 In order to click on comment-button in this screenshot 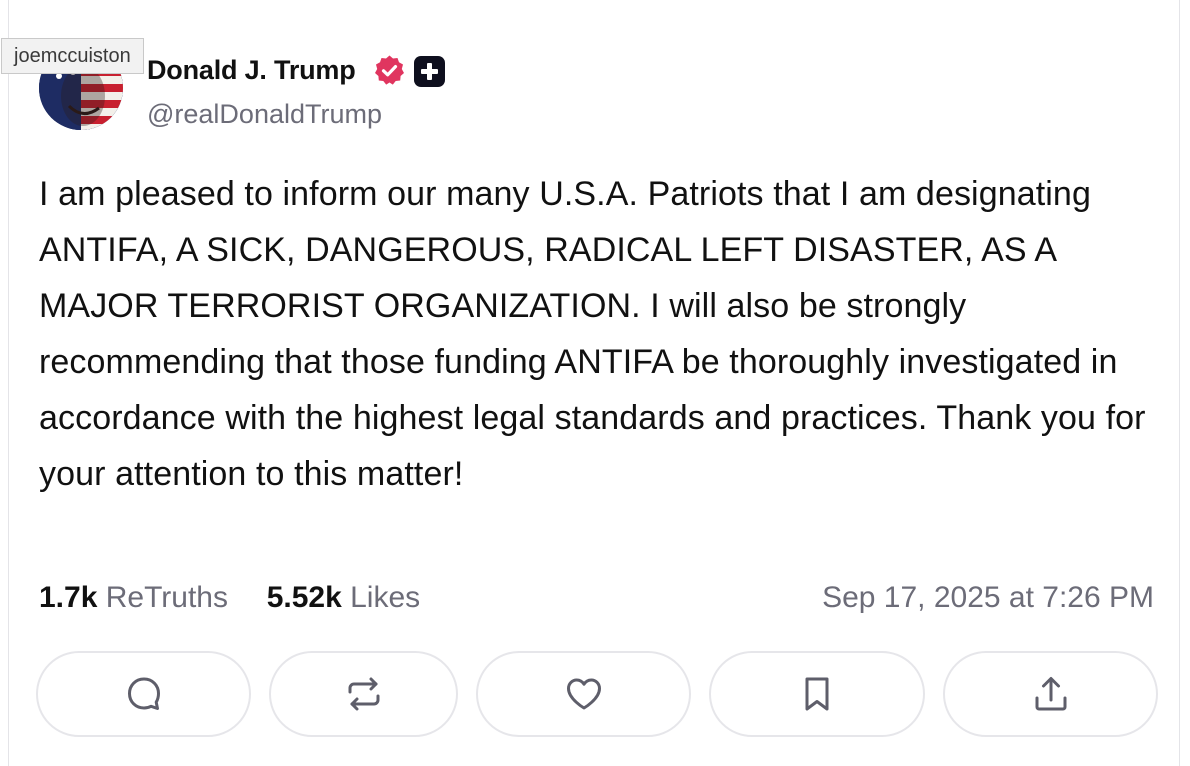, I will do `click(143, 694)`.